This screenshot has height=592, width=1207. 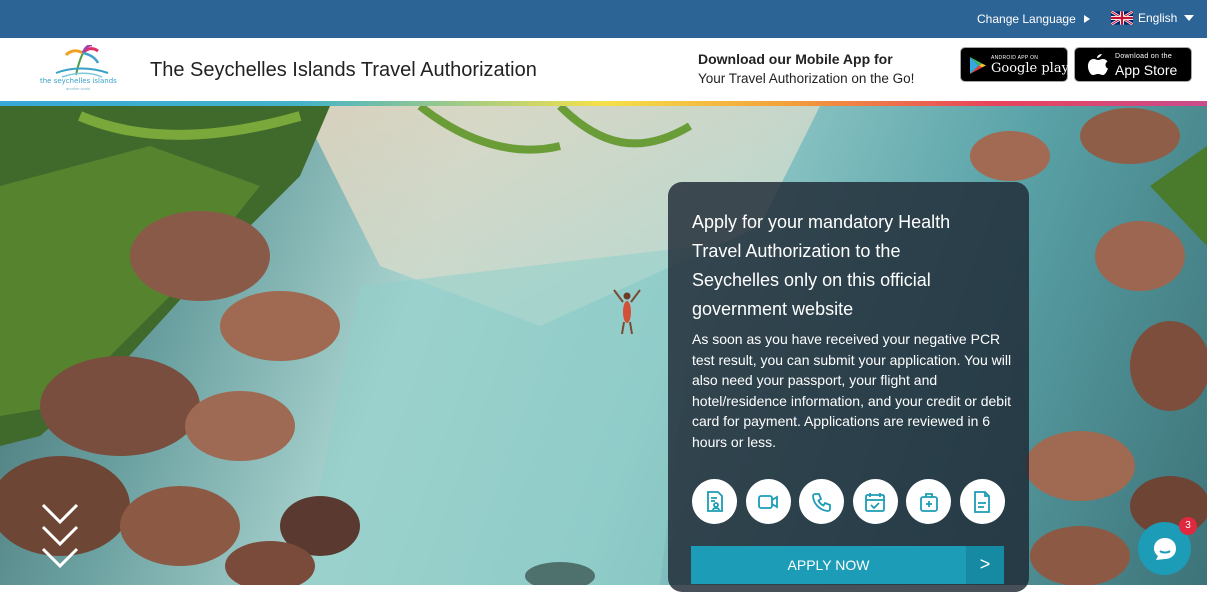 What do you see at coordinates (795, 59) in the screenshot?
I see `app-promo-title: Download our Mobile App for` at bounding box center [795, 59].